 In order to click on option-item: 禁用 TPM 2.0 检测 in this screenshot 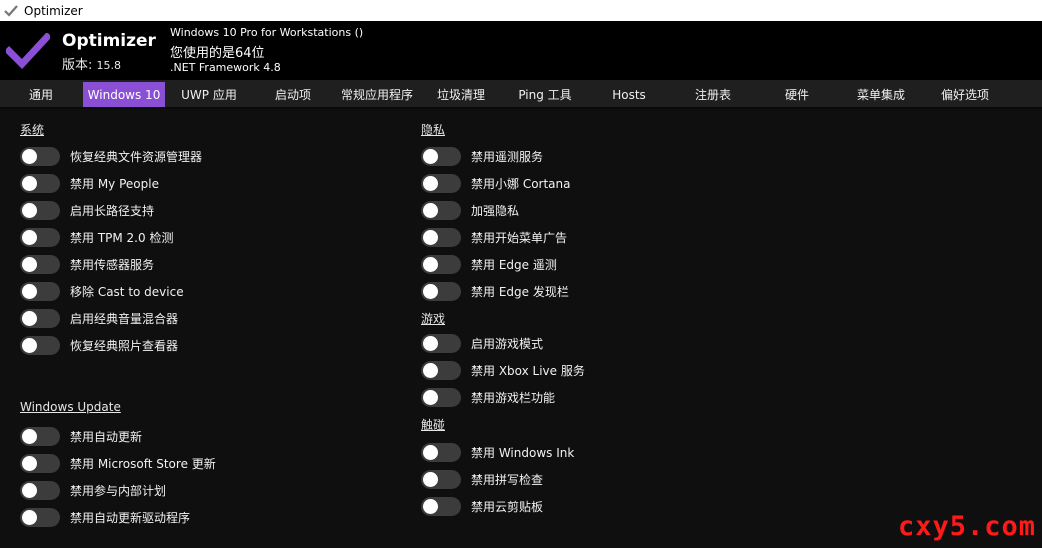, I will do `click(96, 237)`.